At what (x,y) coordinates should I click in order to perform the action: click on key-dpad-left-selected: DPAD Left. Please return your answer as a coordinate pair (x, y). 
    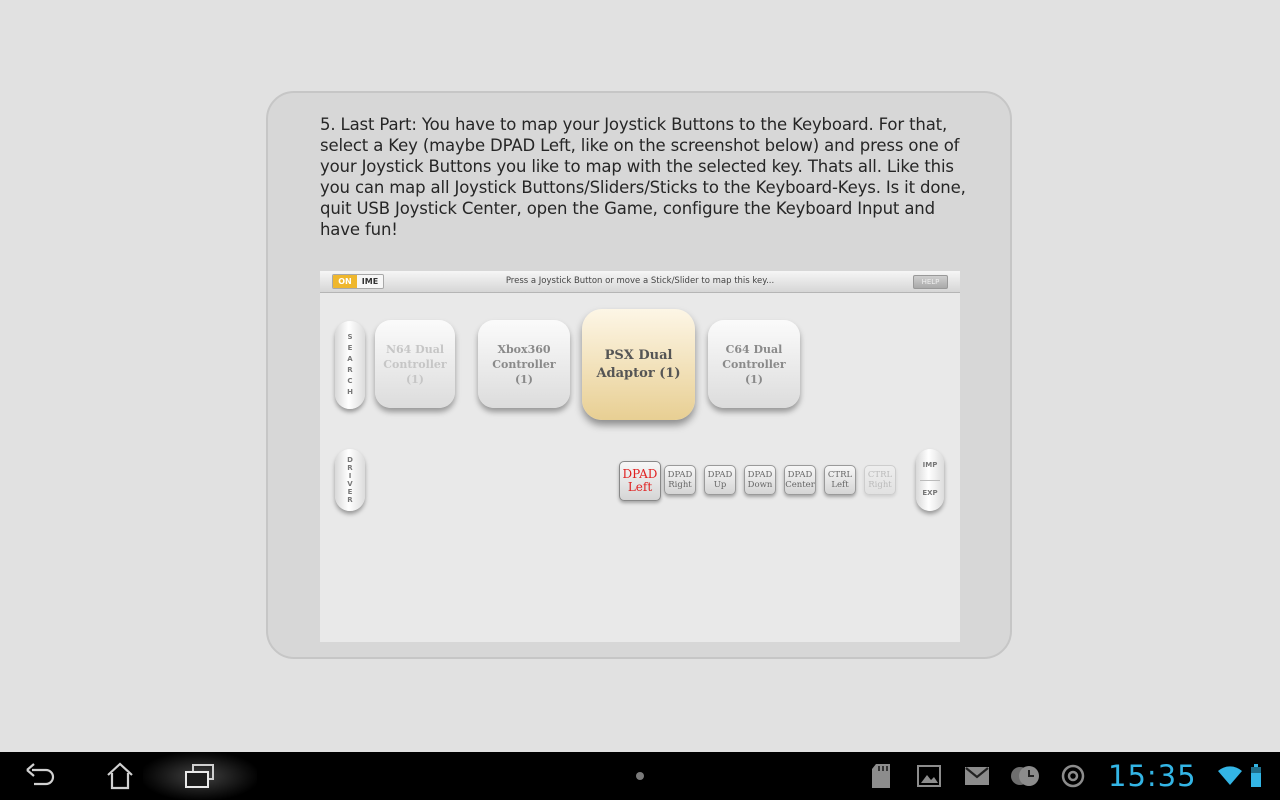
    Looking at the image, I should click on (640, 481).